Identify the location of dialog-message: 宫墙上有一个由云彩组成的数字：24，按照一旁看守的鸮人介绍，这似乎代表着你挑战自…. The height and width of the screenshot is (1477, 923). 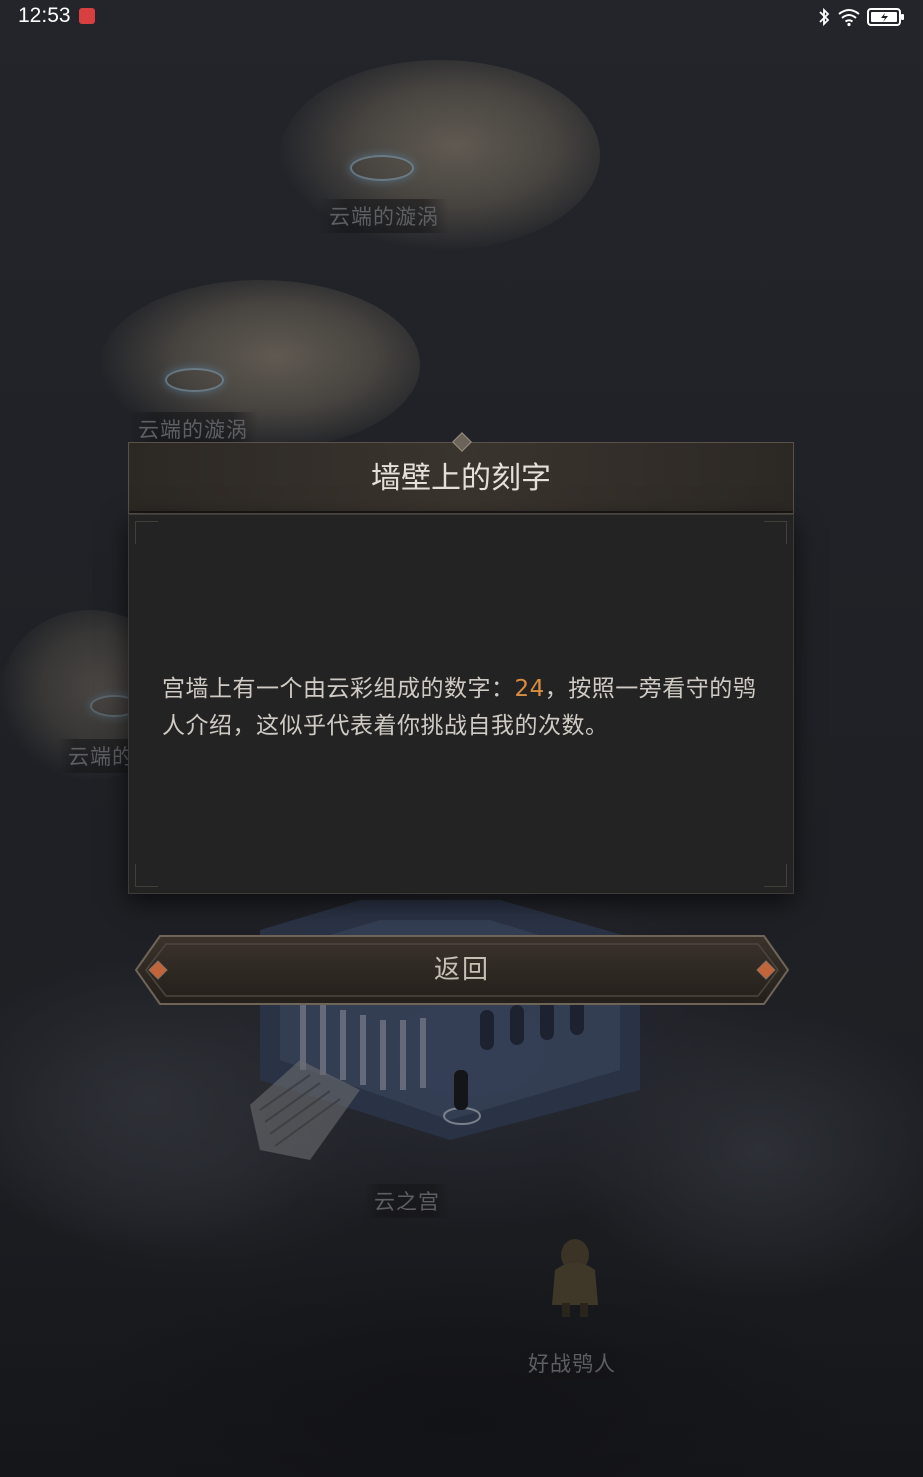
(462, 708).